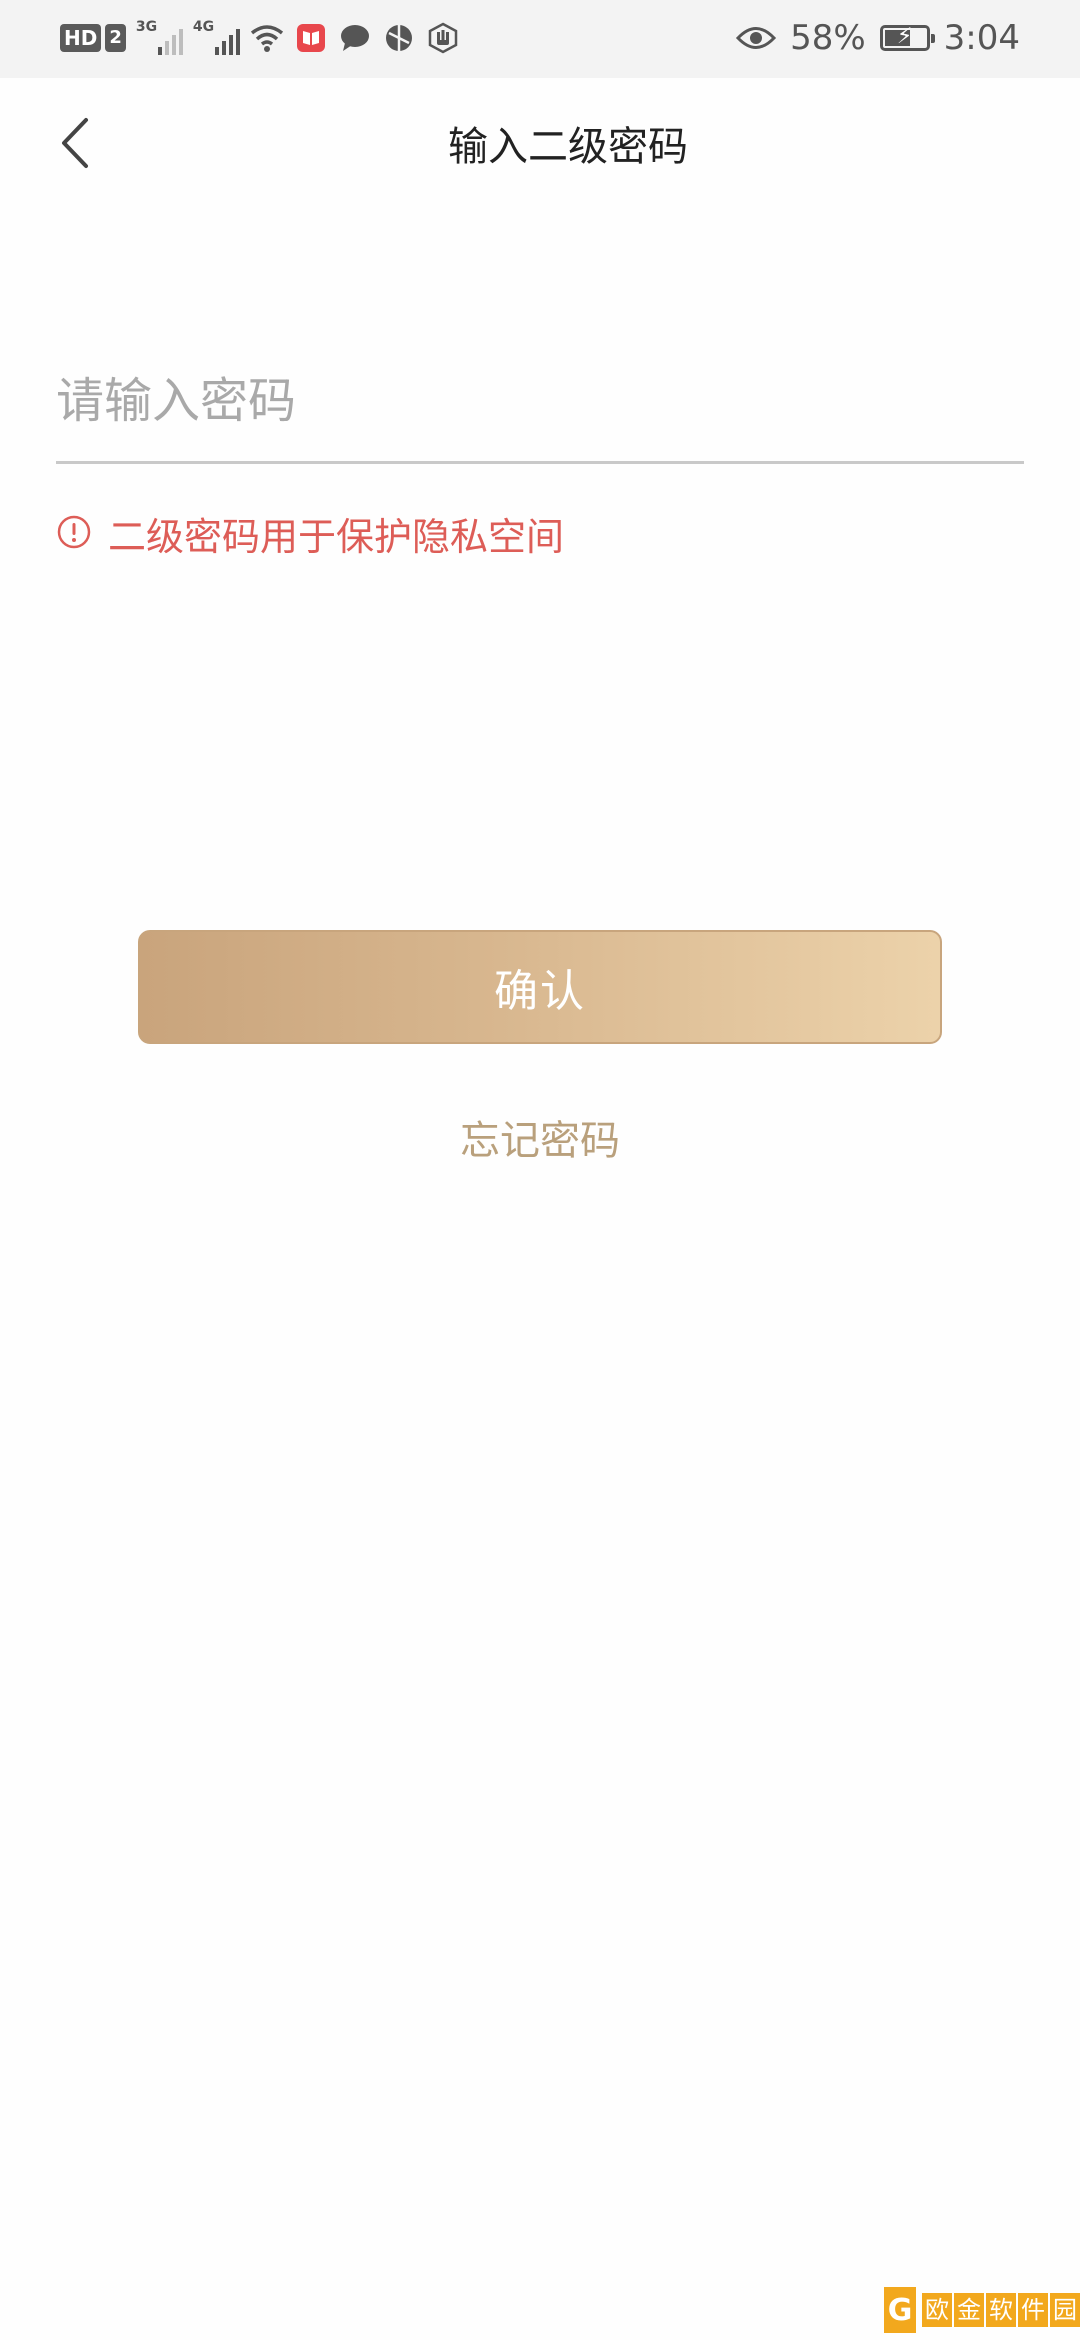 Image resolution: width=1080 pixels, height=2340 pixels. I want to click on nav-bar: 输入二级密码, so click(540, 143).